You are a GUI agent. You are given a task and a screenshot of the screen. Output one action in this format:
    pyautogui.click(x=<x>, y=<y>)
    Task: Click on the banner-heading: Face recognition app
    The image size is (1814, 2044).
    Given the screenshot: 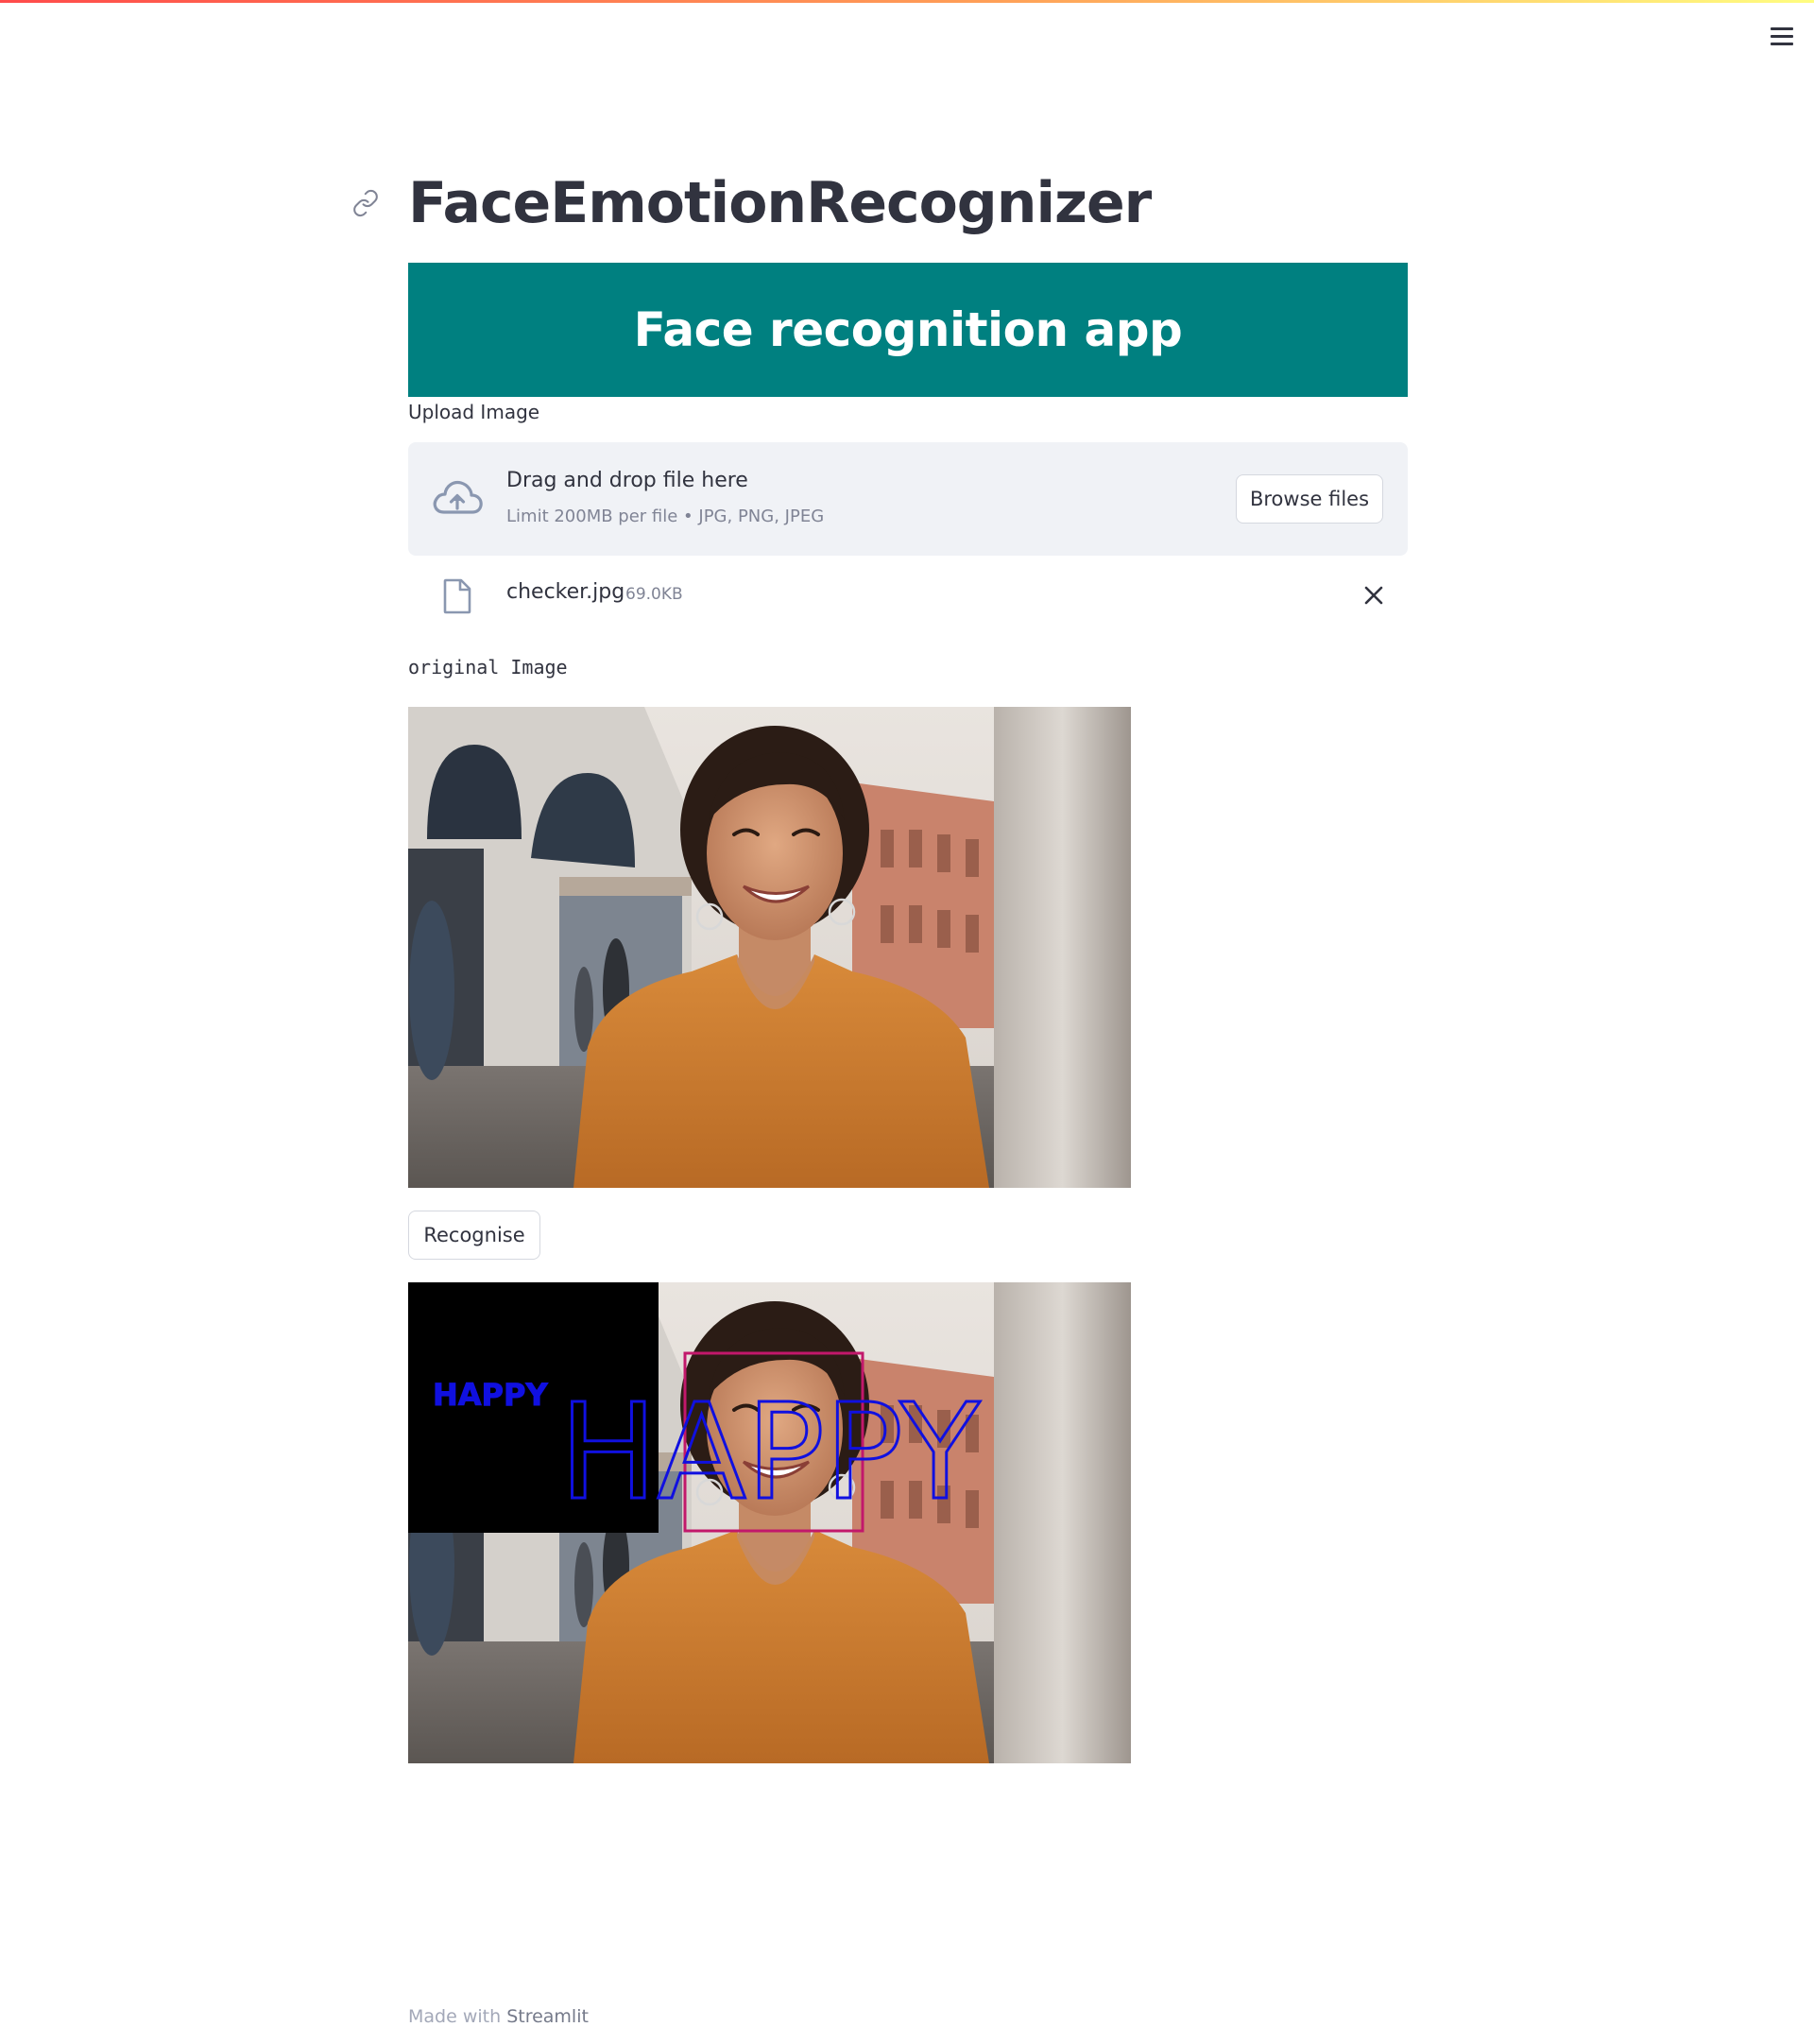 What is the action you would take?
    pyautogui.click(x=908, y=329)
    